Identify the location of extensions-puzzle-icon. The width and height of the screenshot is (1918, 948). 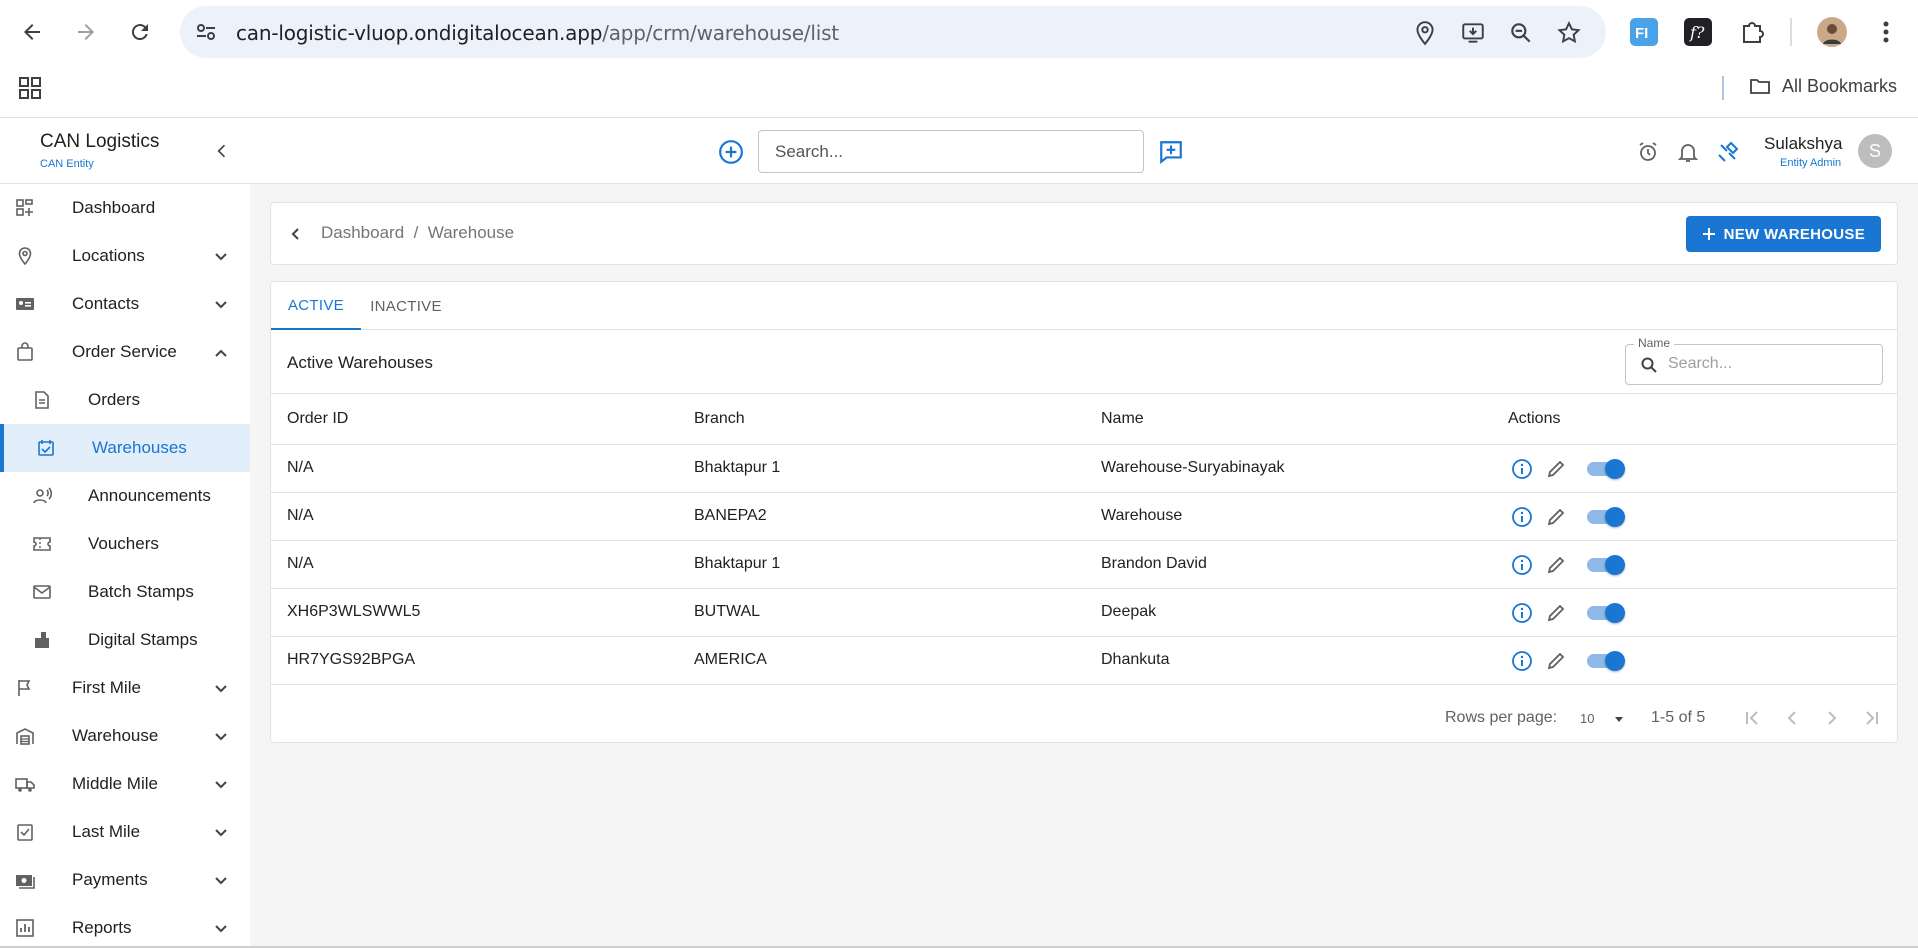
(1752, 32).